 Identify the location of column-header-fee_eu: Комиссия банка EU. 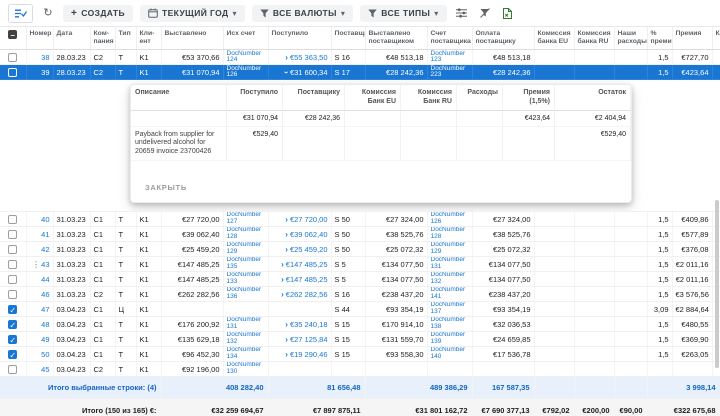
(554, 39).